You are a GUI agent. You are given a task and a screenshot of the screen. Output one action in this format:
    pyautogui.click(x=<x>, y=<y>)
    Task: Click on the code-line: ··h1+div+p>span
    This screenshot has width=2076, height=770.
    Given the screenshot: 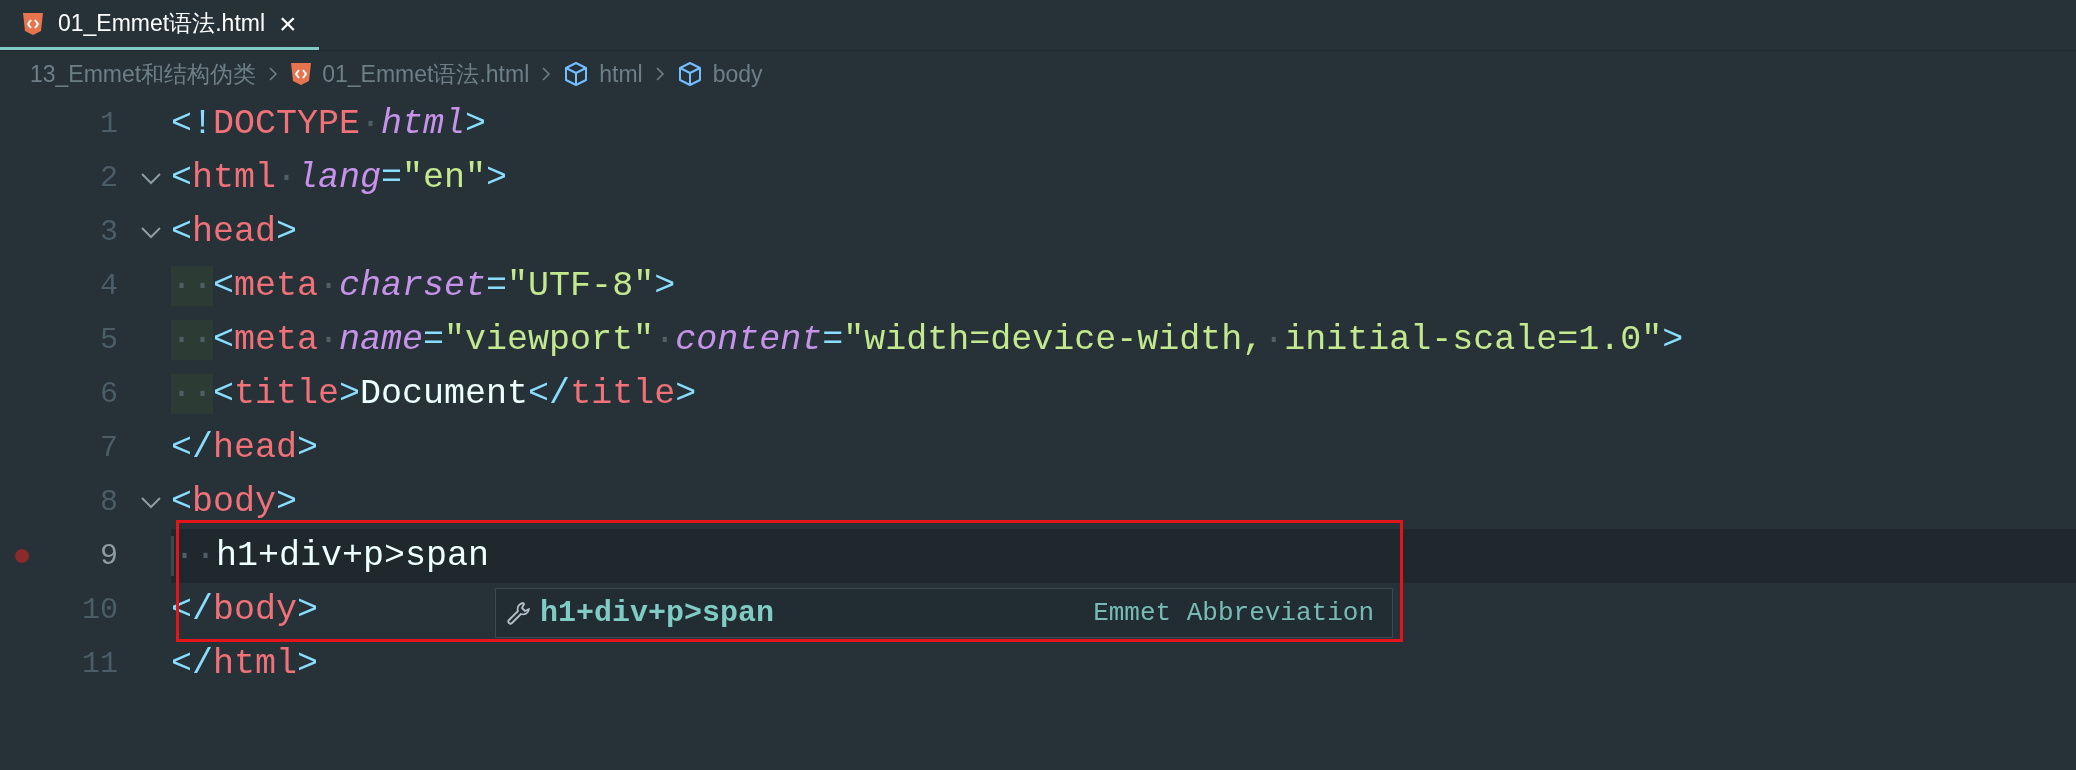 What is the action you would take?
    pyautogui.click(x=330, y=556)
    